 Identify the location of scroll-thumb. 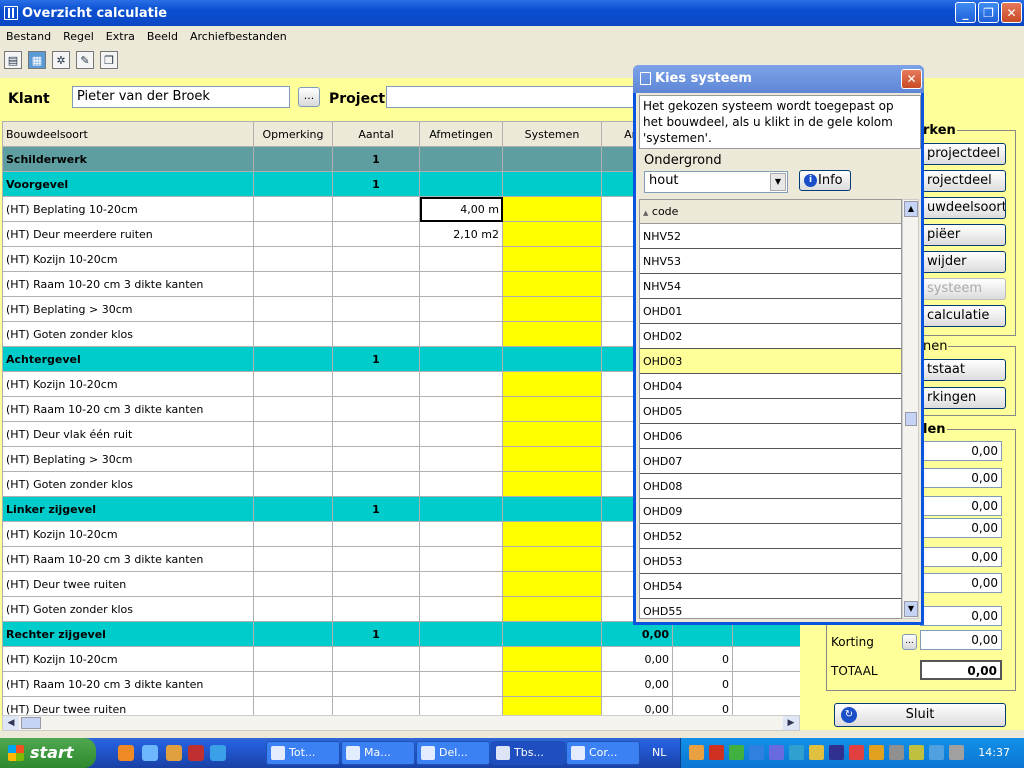
(31, 723).